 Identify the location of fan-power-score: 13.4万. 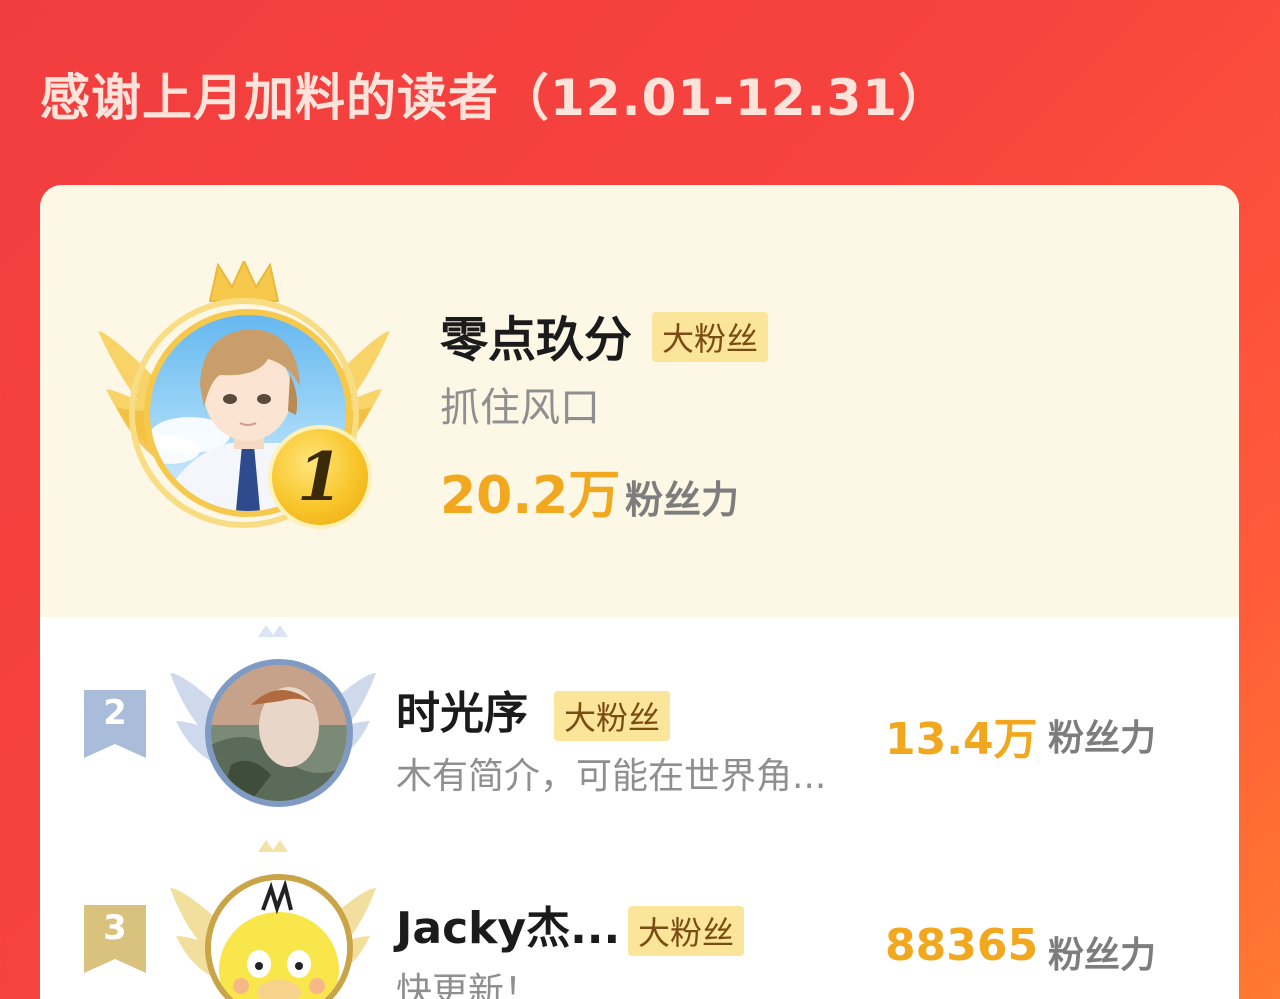
(961, 739).